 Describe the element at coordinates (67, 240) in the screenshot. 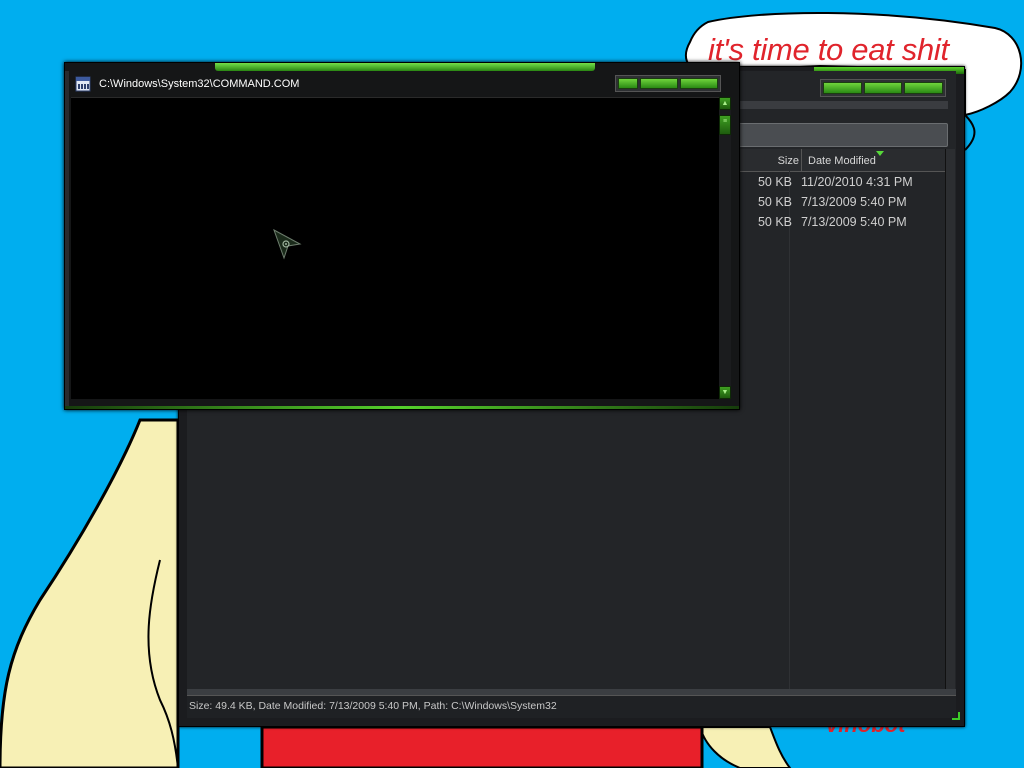

I see `window-edge` at that location.